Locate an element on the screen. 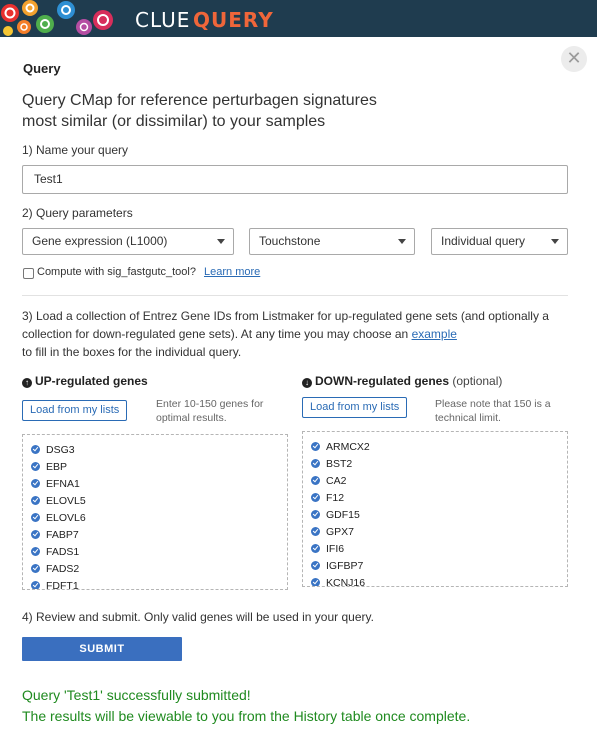 This screenshot has height=729, width=597. gene-symbol: ARMCX2 is located at coordinates (348, 446).